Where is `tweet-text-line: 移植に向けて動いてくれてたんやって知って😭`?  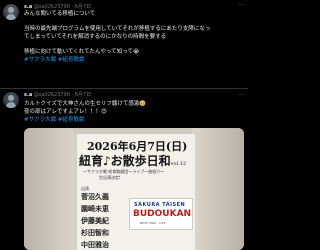 tweet-text-line: 移植に向けて動いてくれてたんやって知って😭 is located at coordinates (82, 52).